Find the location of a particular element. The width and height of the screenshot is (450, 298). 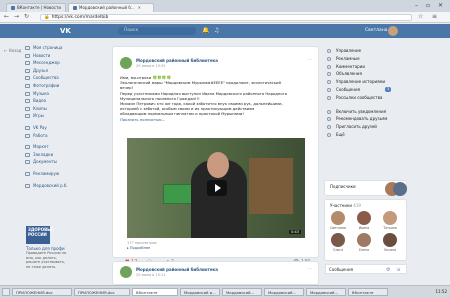

rm-item-recommend: Рекомендовать друзьям is located at coordinates (363, 119).